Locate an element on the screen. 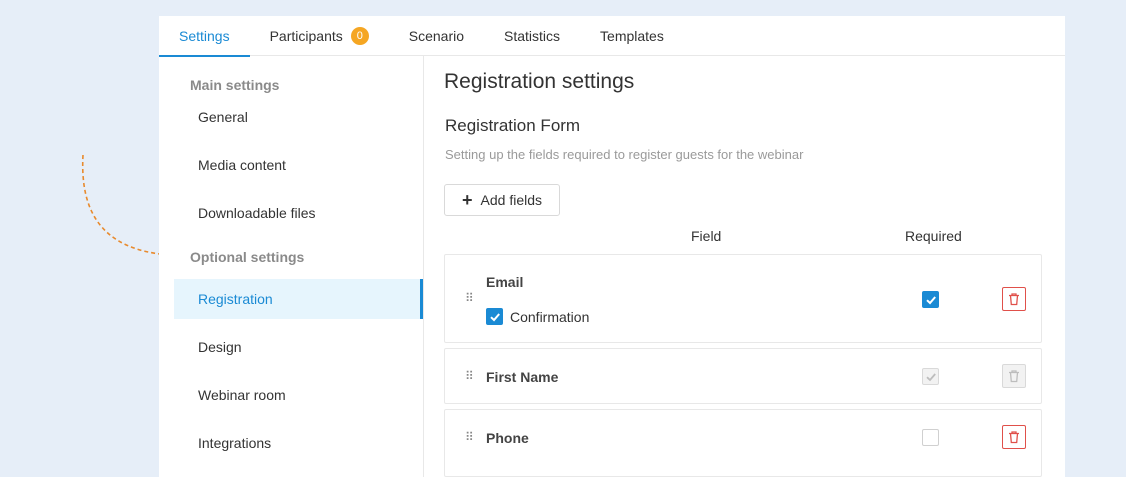  field-name: First Name is located at coordinates (522, 377).